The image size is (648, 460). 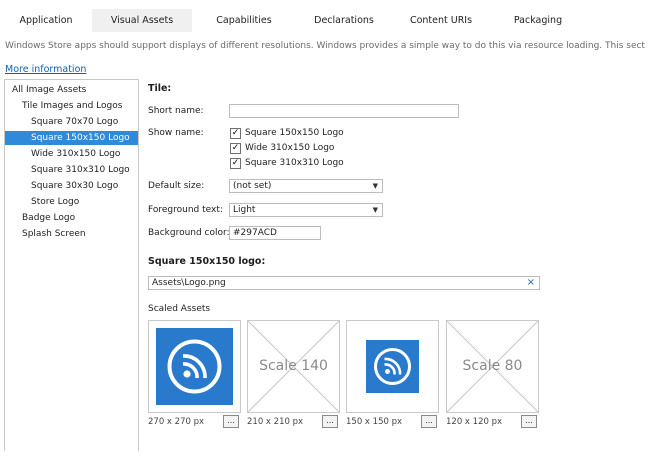 What do you see at coordinates (179, 309) in the screenshot?
I see `scaled-assets-heading: Scaled Assets` at bounding box center [179, 309].